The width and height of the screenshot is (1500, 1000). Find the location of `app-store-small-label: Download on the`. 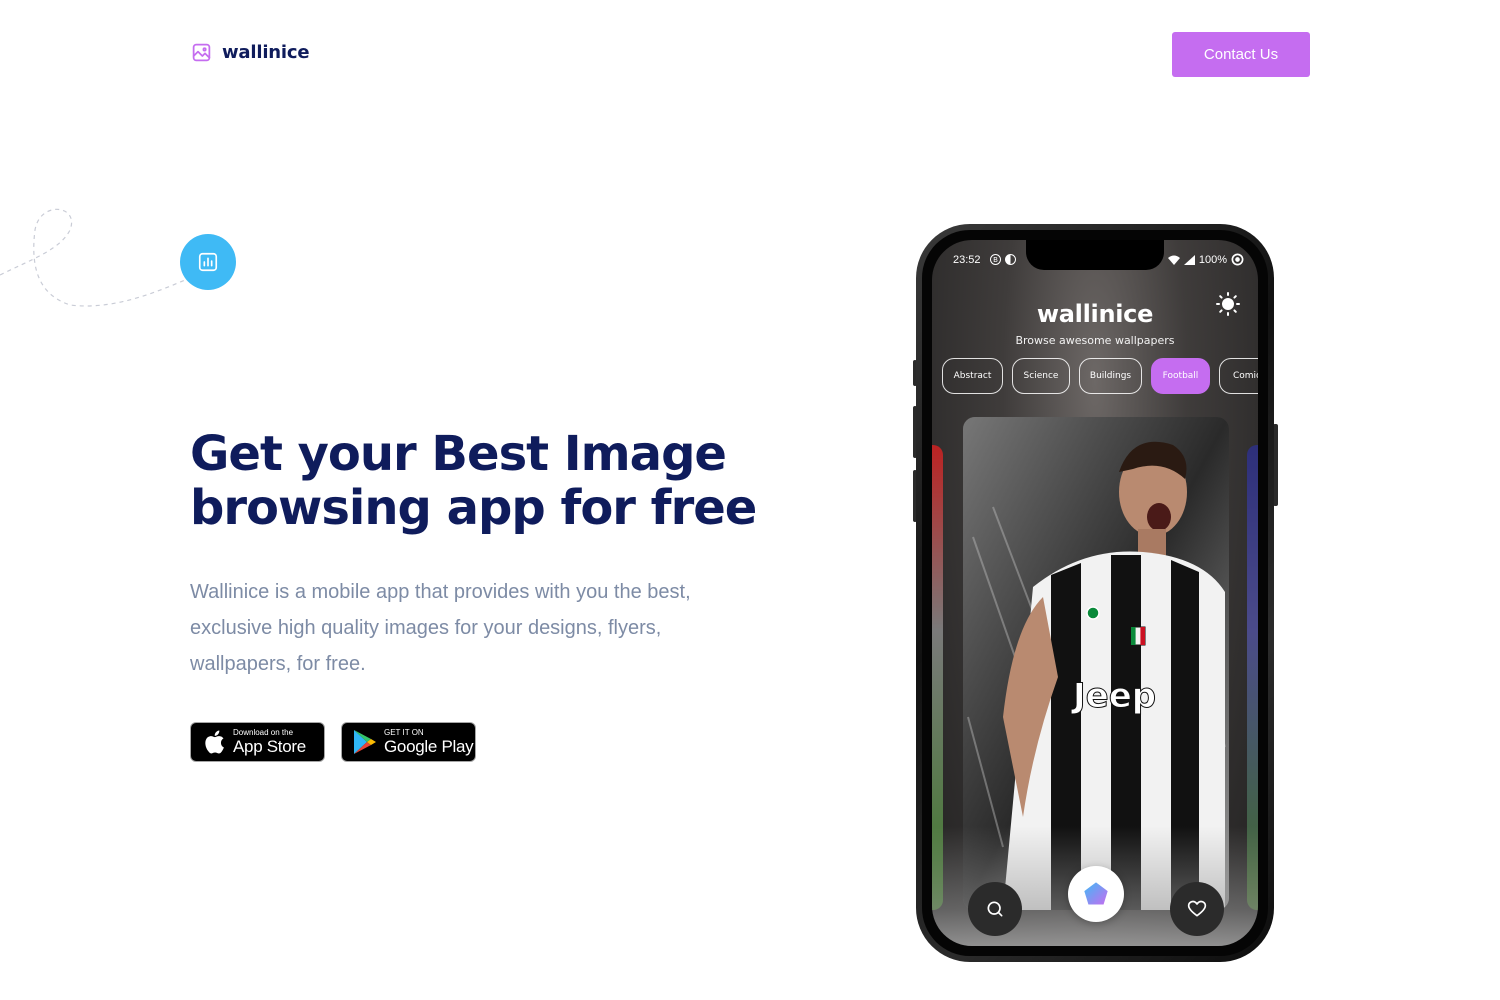

app-store-small-label: Download on the is located at coordinates (263, 732).